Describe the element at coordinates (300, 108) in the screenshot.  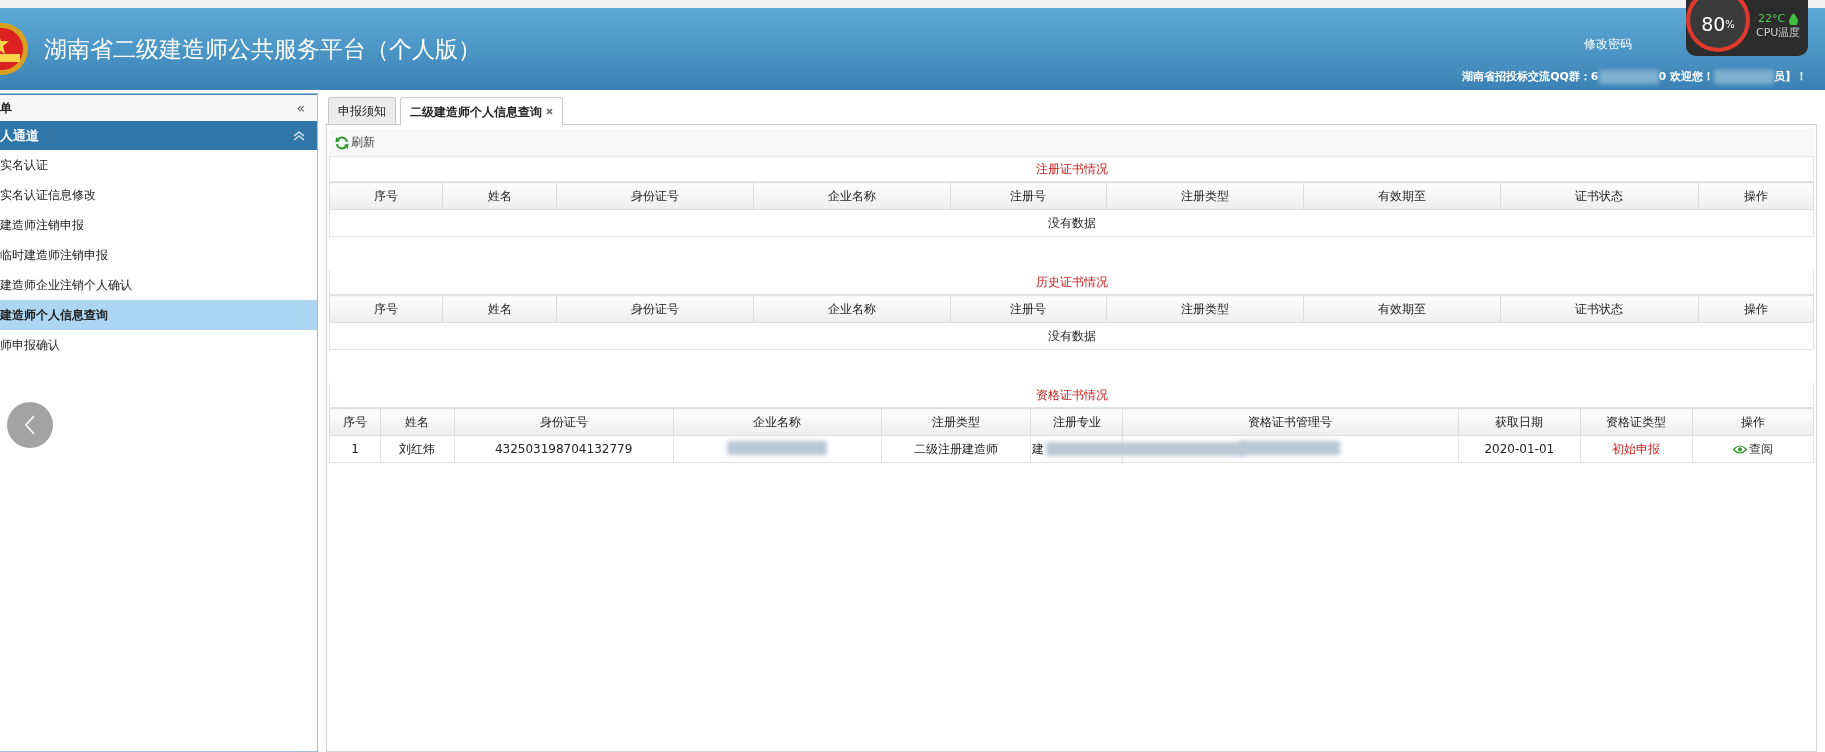
I see `collapse-button: «` at that location.